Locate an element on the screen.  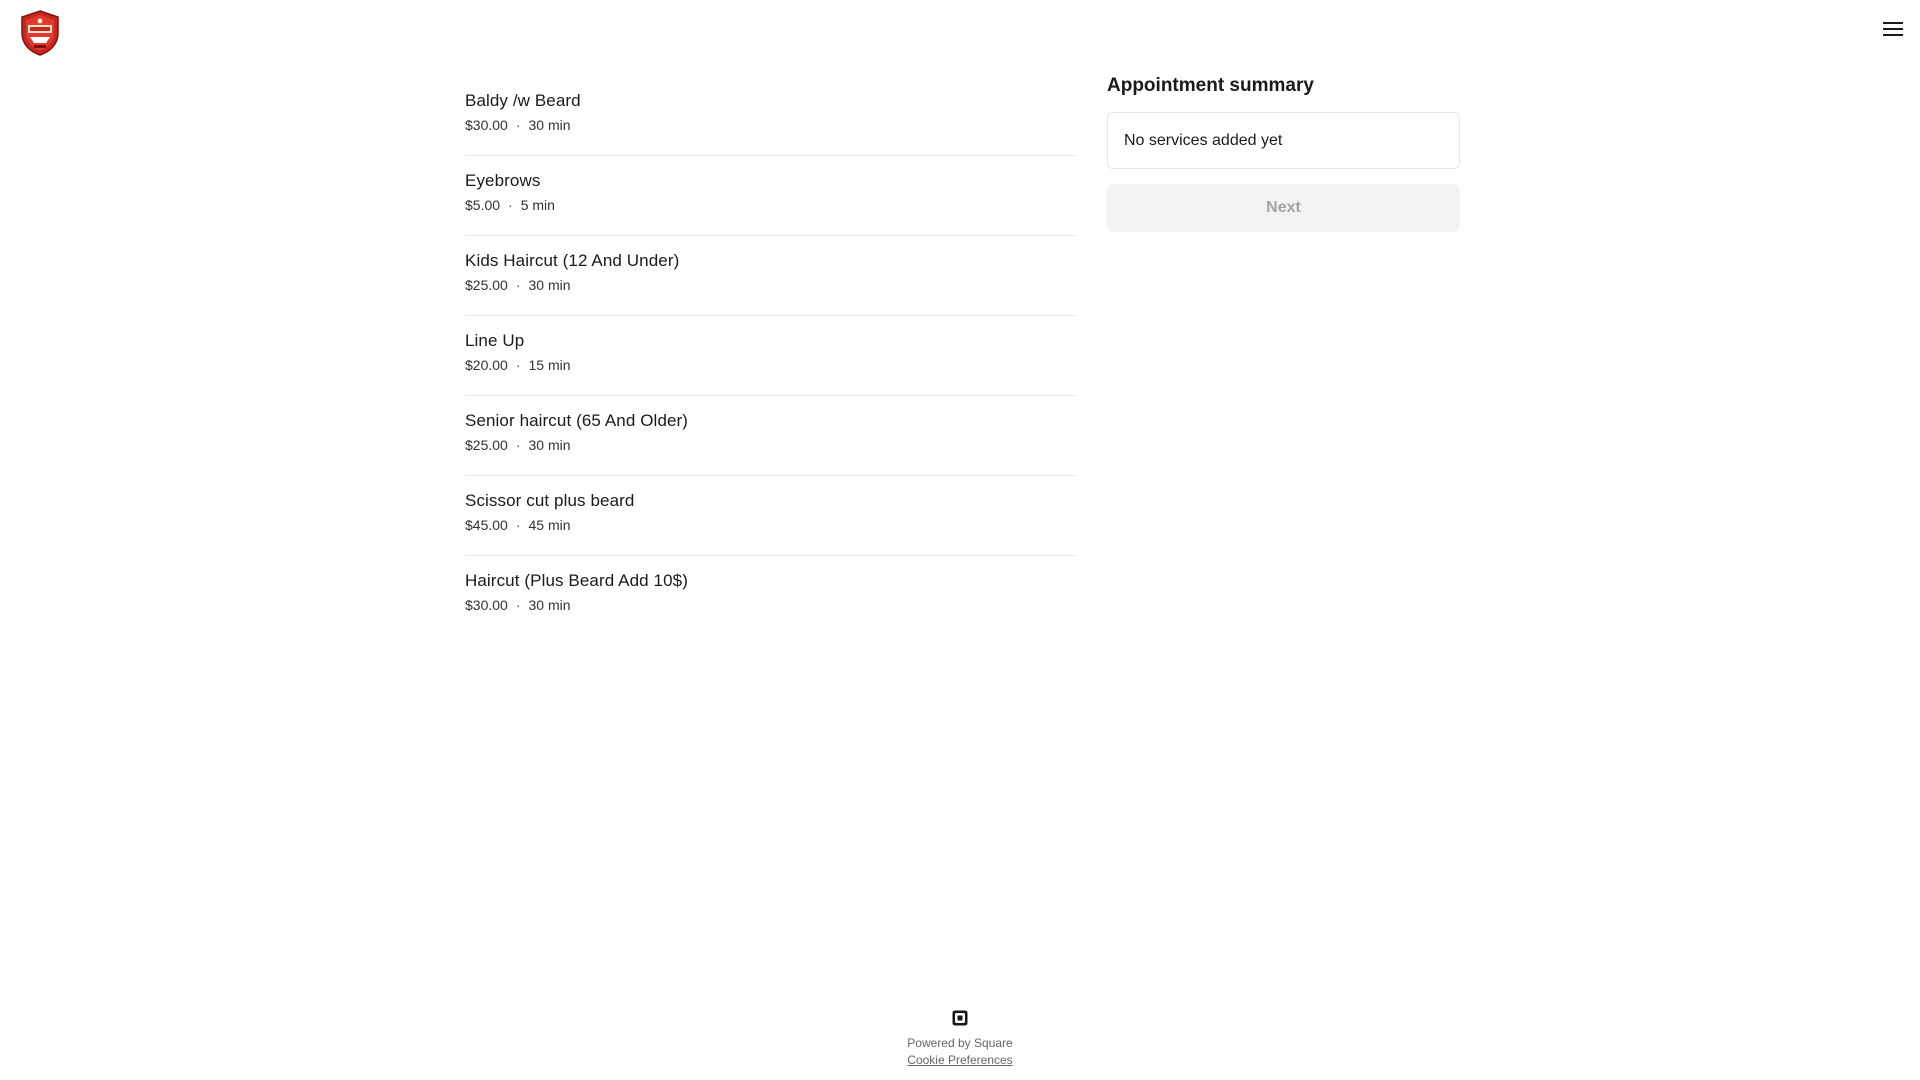
service-name: Kids Haircut (12 And Under) is located at coordinates (572, 260).